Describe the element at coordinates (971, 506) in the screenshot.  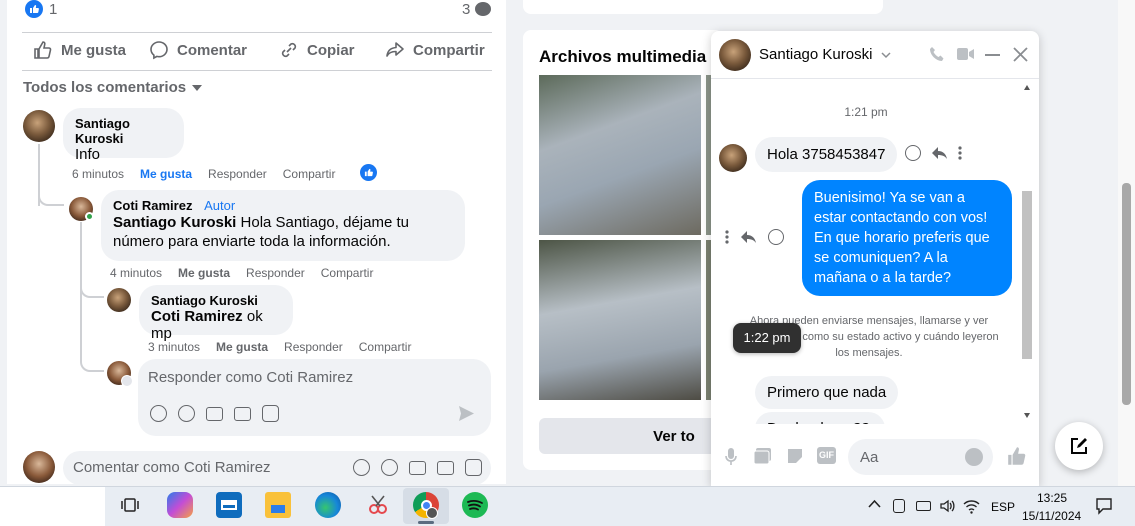
I see `wifi-icon` at that location.